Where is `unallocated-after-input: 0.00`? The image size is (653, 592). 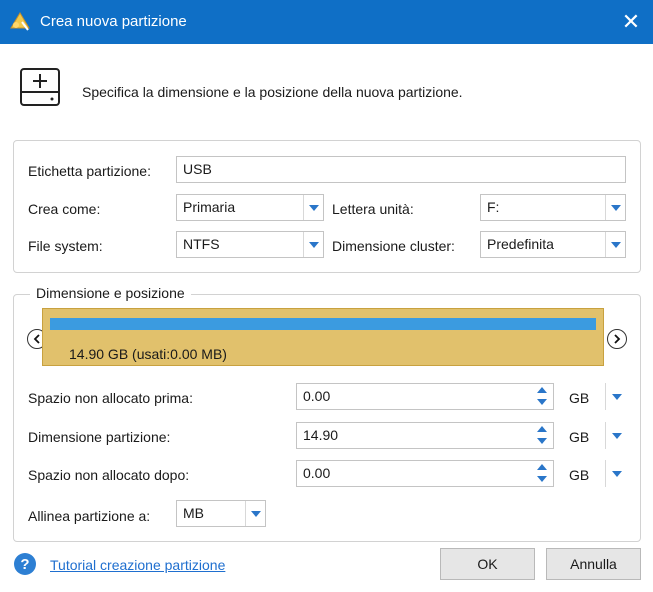 unallocated-after-input: 0.00 is located at coordinates (425, 473).